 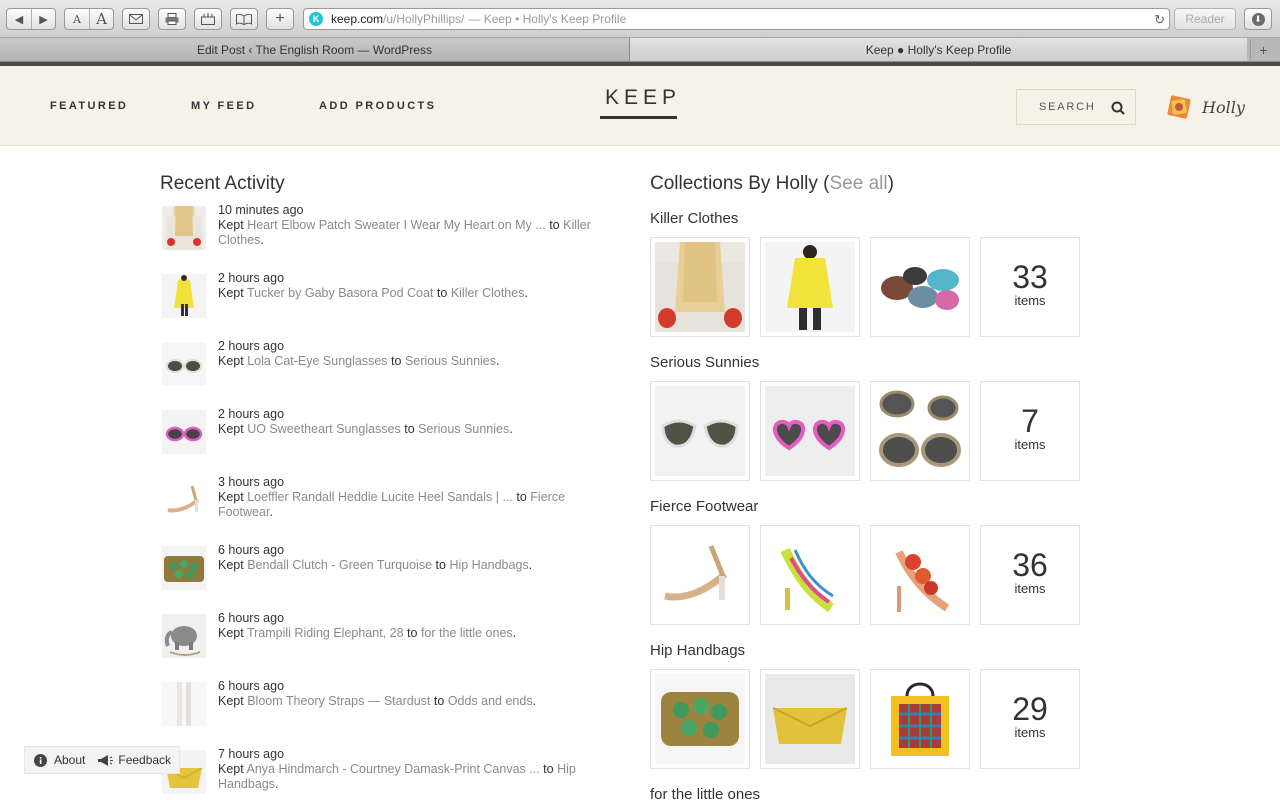 What do you see at coordinates (638, 98) in the screenshot?
I see `keep-logo: KEEP` at bounding box center [638, 98].